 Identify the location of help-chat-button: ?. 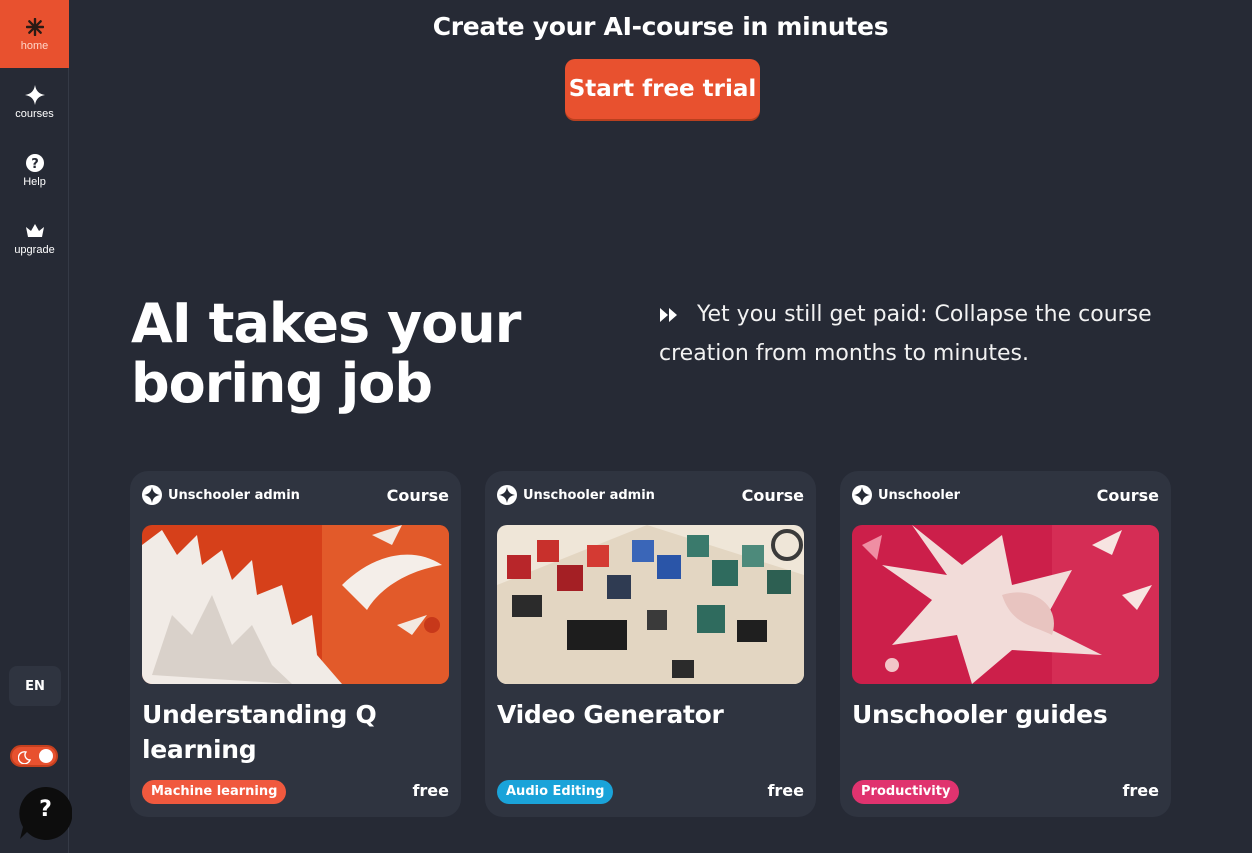
(46, 813).